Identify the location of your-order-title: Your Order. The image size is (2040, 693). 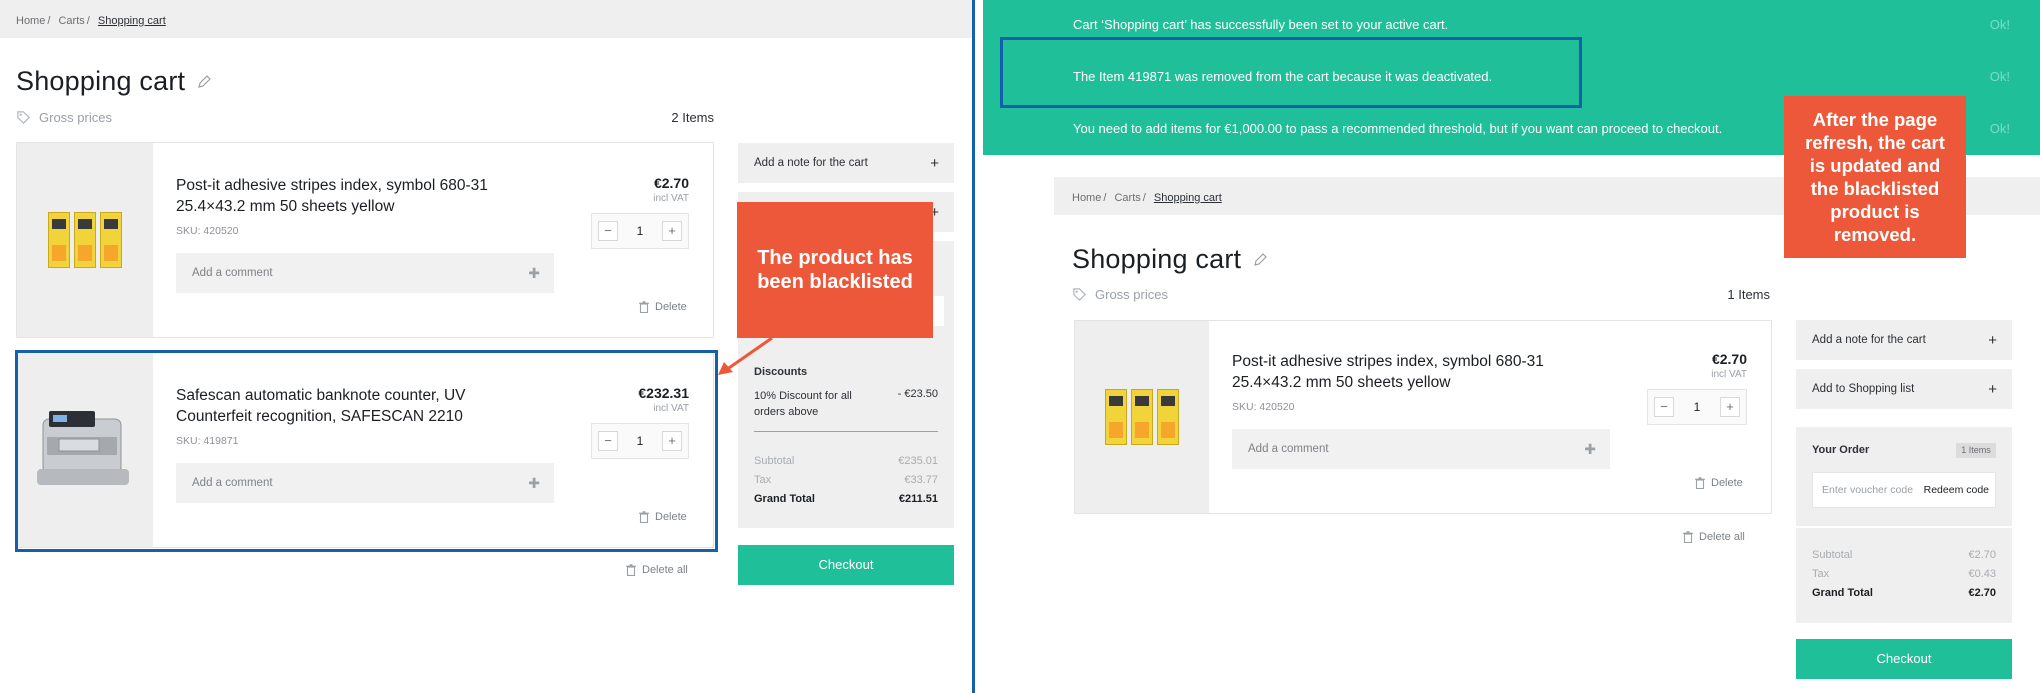
(1841, 450).